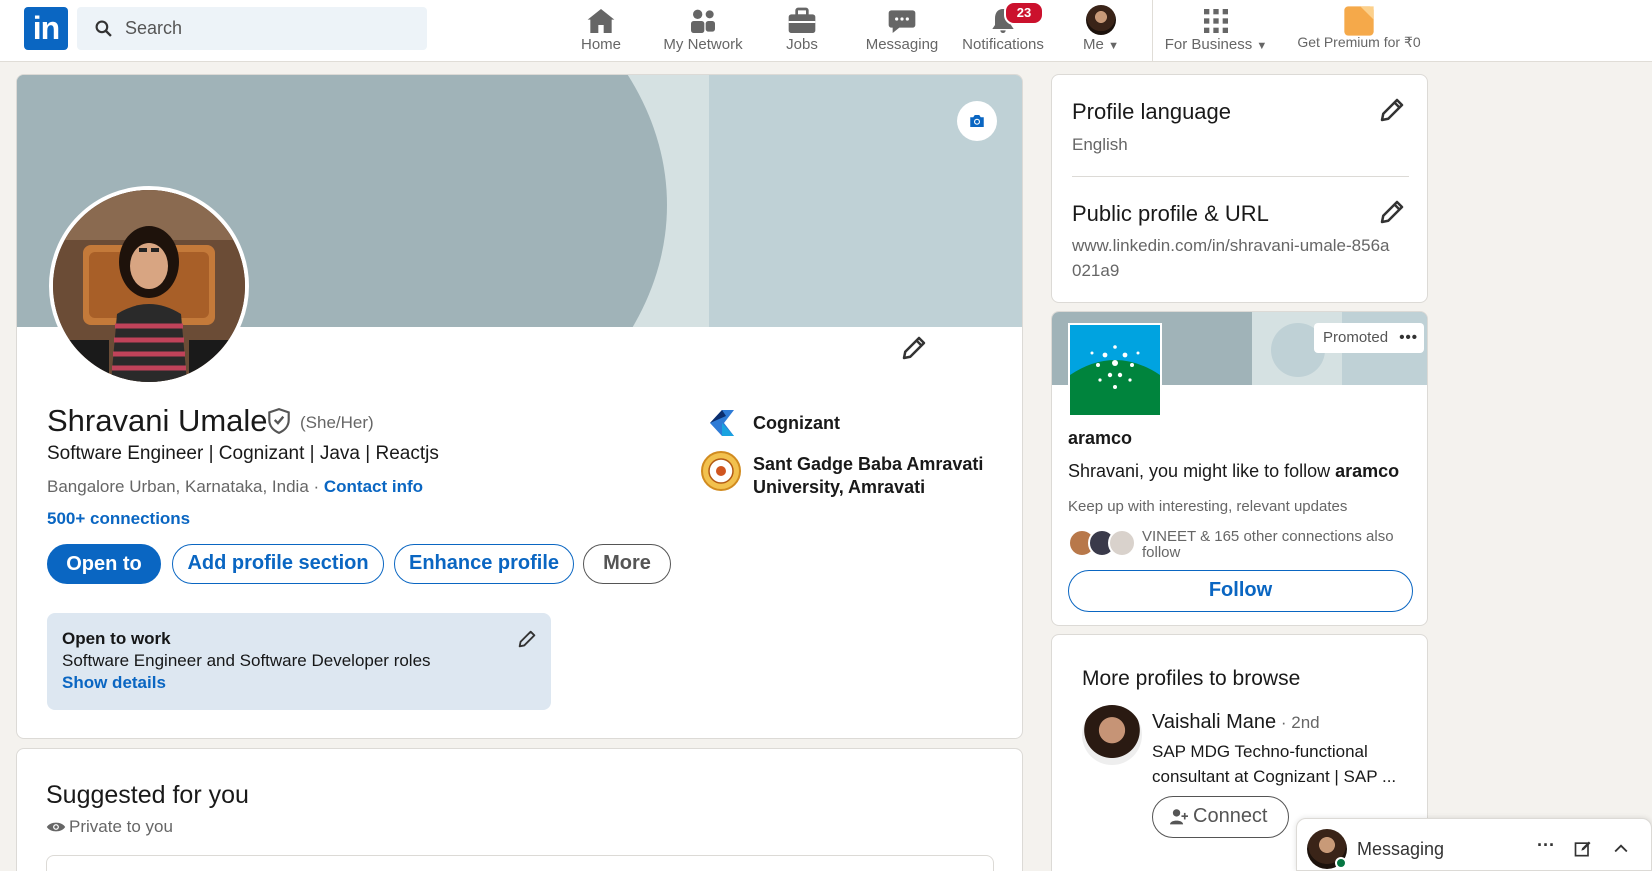  What do you see at coordinates (279, 421) in the screenshot?
I see `verified-shield-icon` at bounding box center [279, 421].